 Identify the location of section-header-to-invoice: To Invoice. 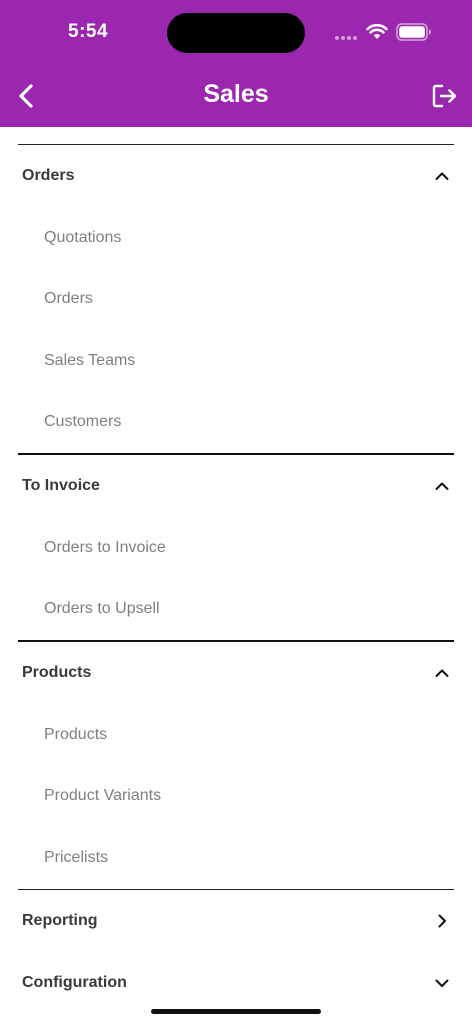
(236, 486).